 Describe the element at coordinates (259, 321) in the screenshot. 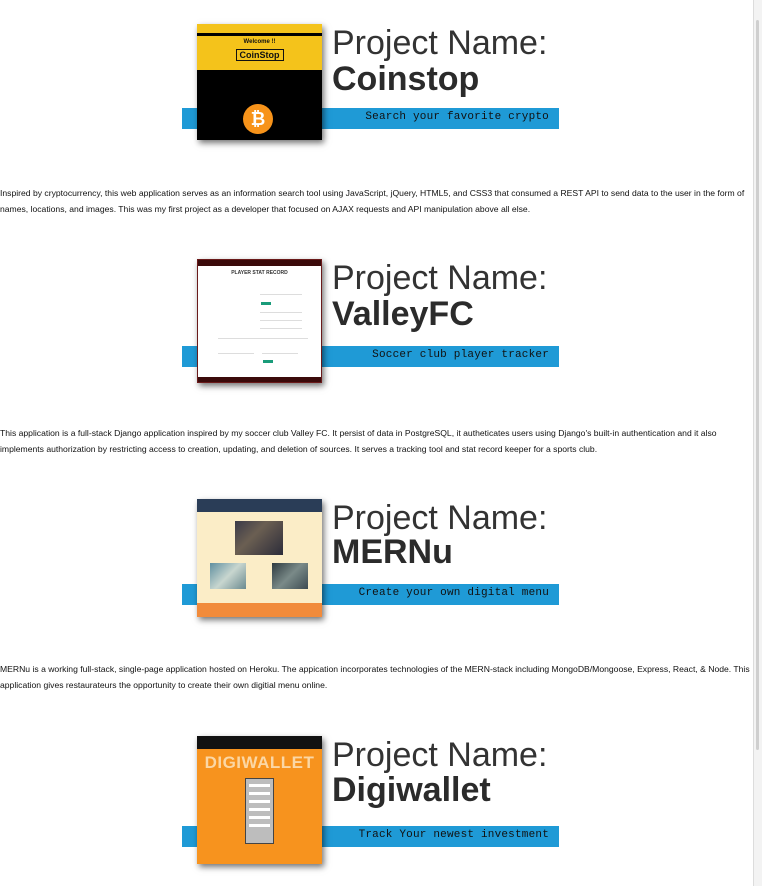

I see `project-screenshot: PLAYER STAT RECORD` at that location.